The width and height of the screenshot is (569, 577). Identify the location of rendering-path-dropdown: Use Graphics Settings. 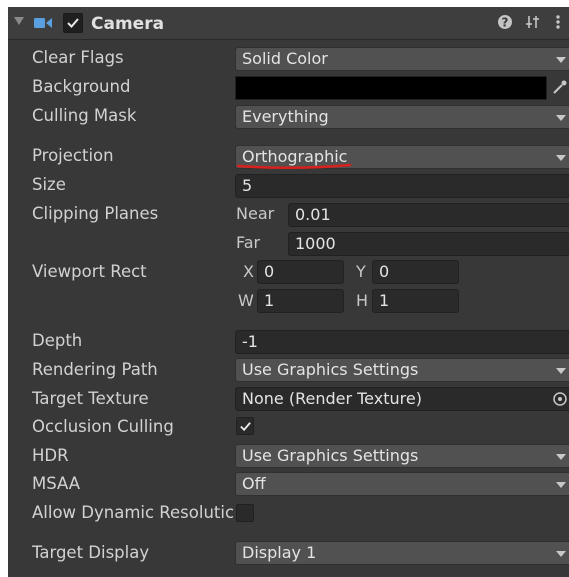
(402, 370).